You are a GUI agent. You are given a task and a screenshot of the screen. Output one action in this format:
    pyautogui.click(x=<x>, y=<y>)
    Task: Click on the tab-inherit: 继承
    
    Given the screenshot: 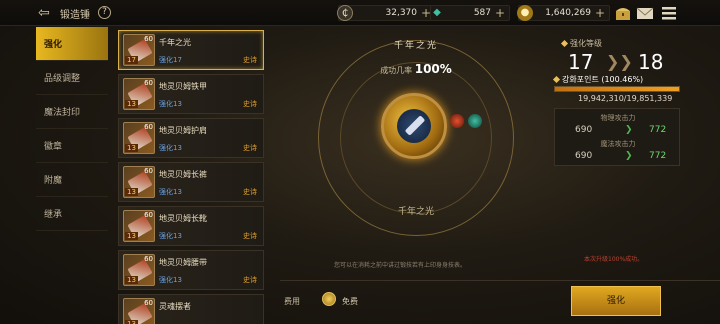 What is the action you would take?
    pyautogui.click(x=72, y=214)
    